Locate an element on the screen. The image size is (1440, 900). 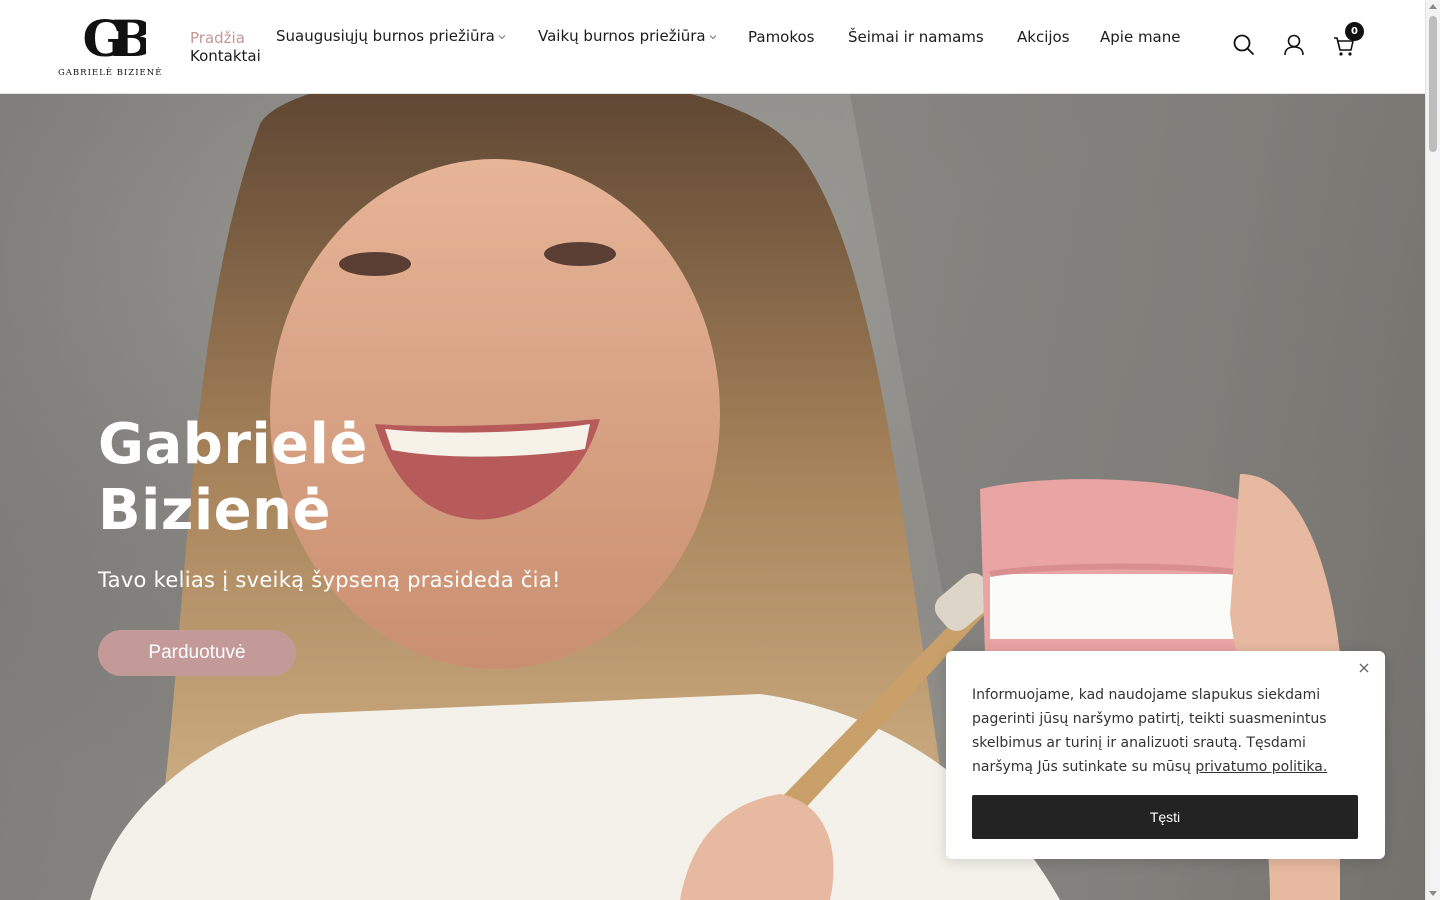
nav-item-pamokos: Pamokos is located at coordinates (781, 37).